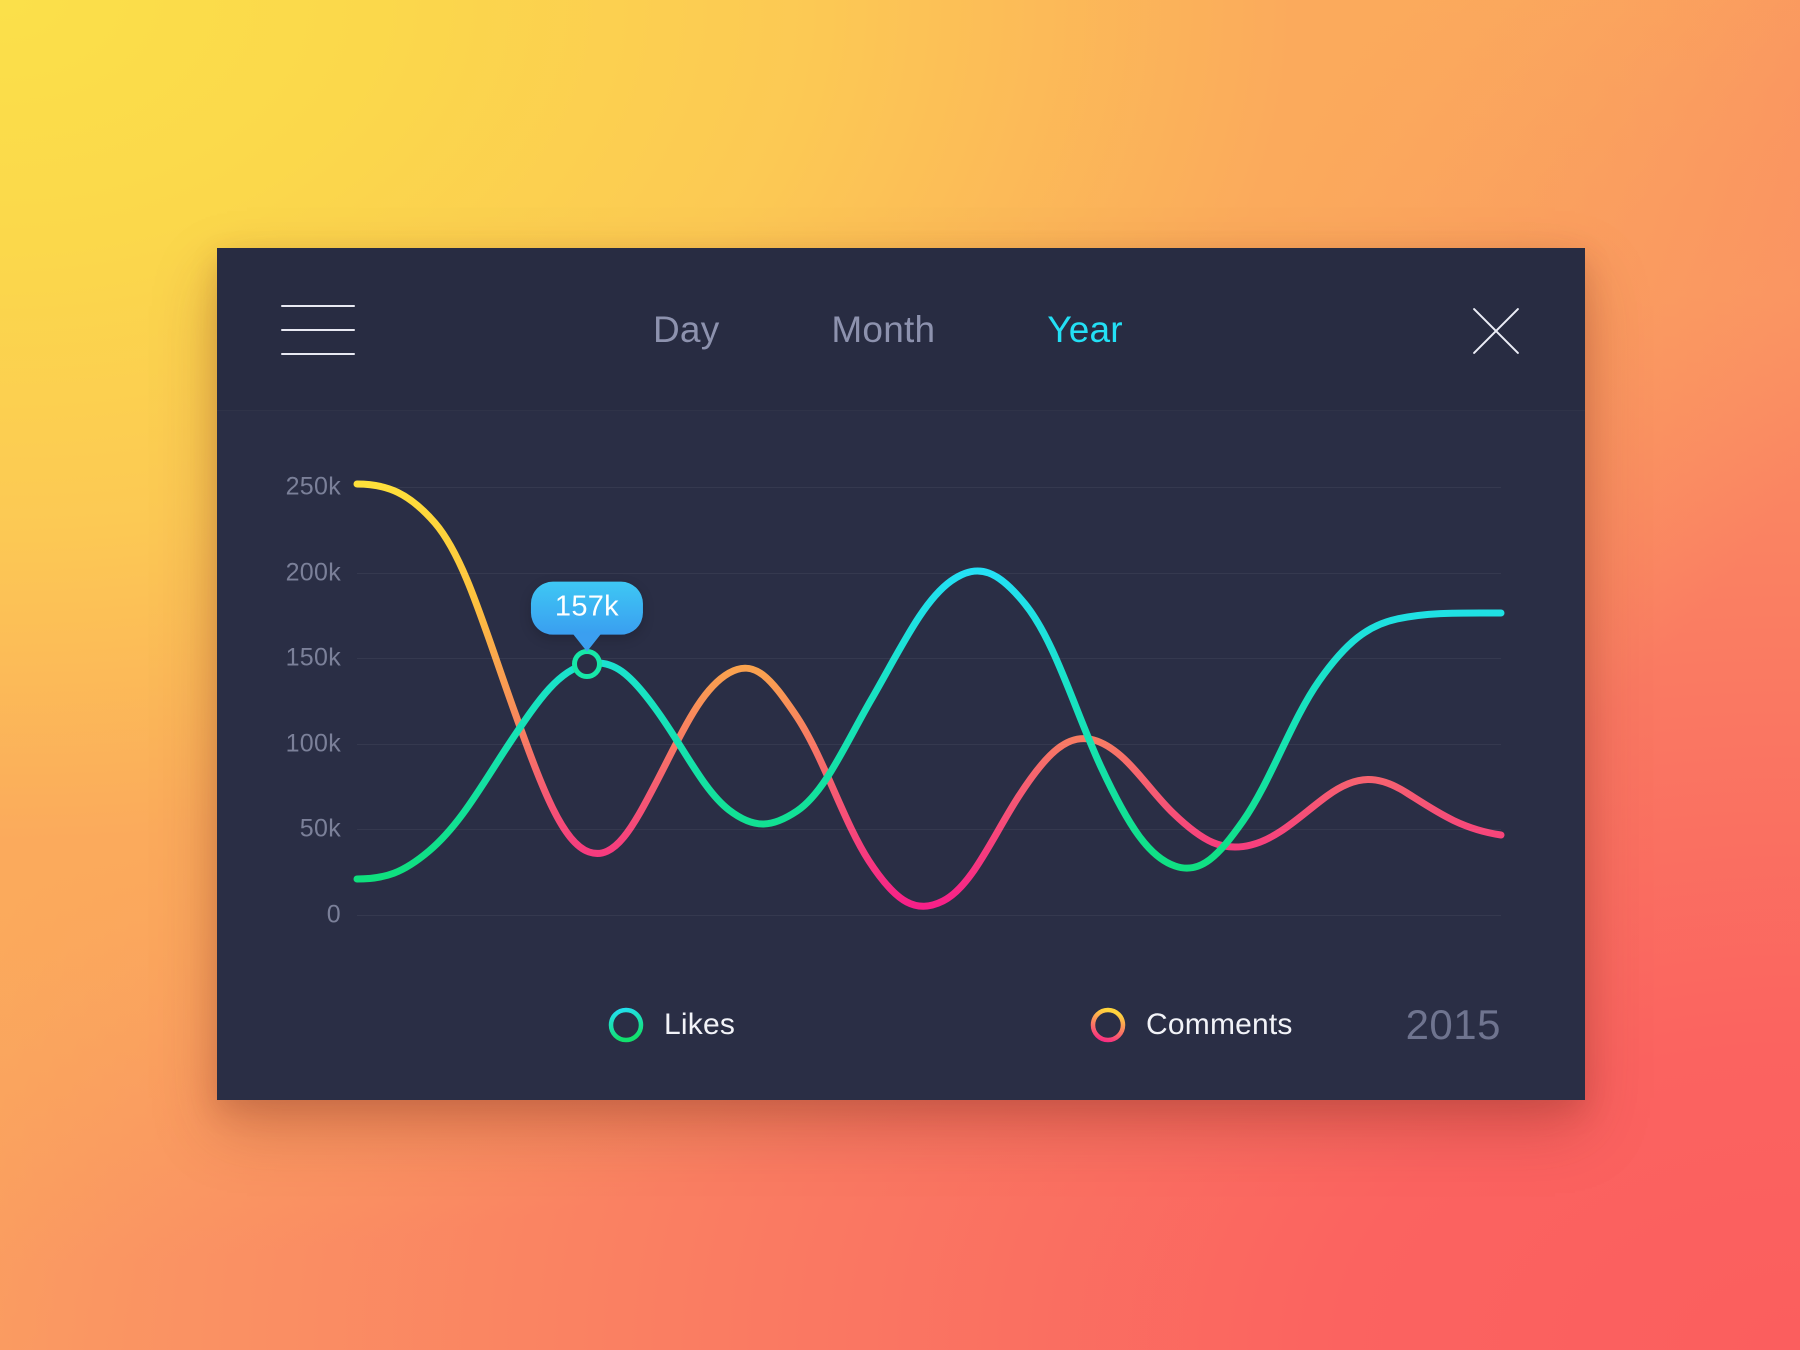 The height and width of the screenshot is (1350, 1800). I want to click on y-axis-tick-label: 150k, so click(313, 657).